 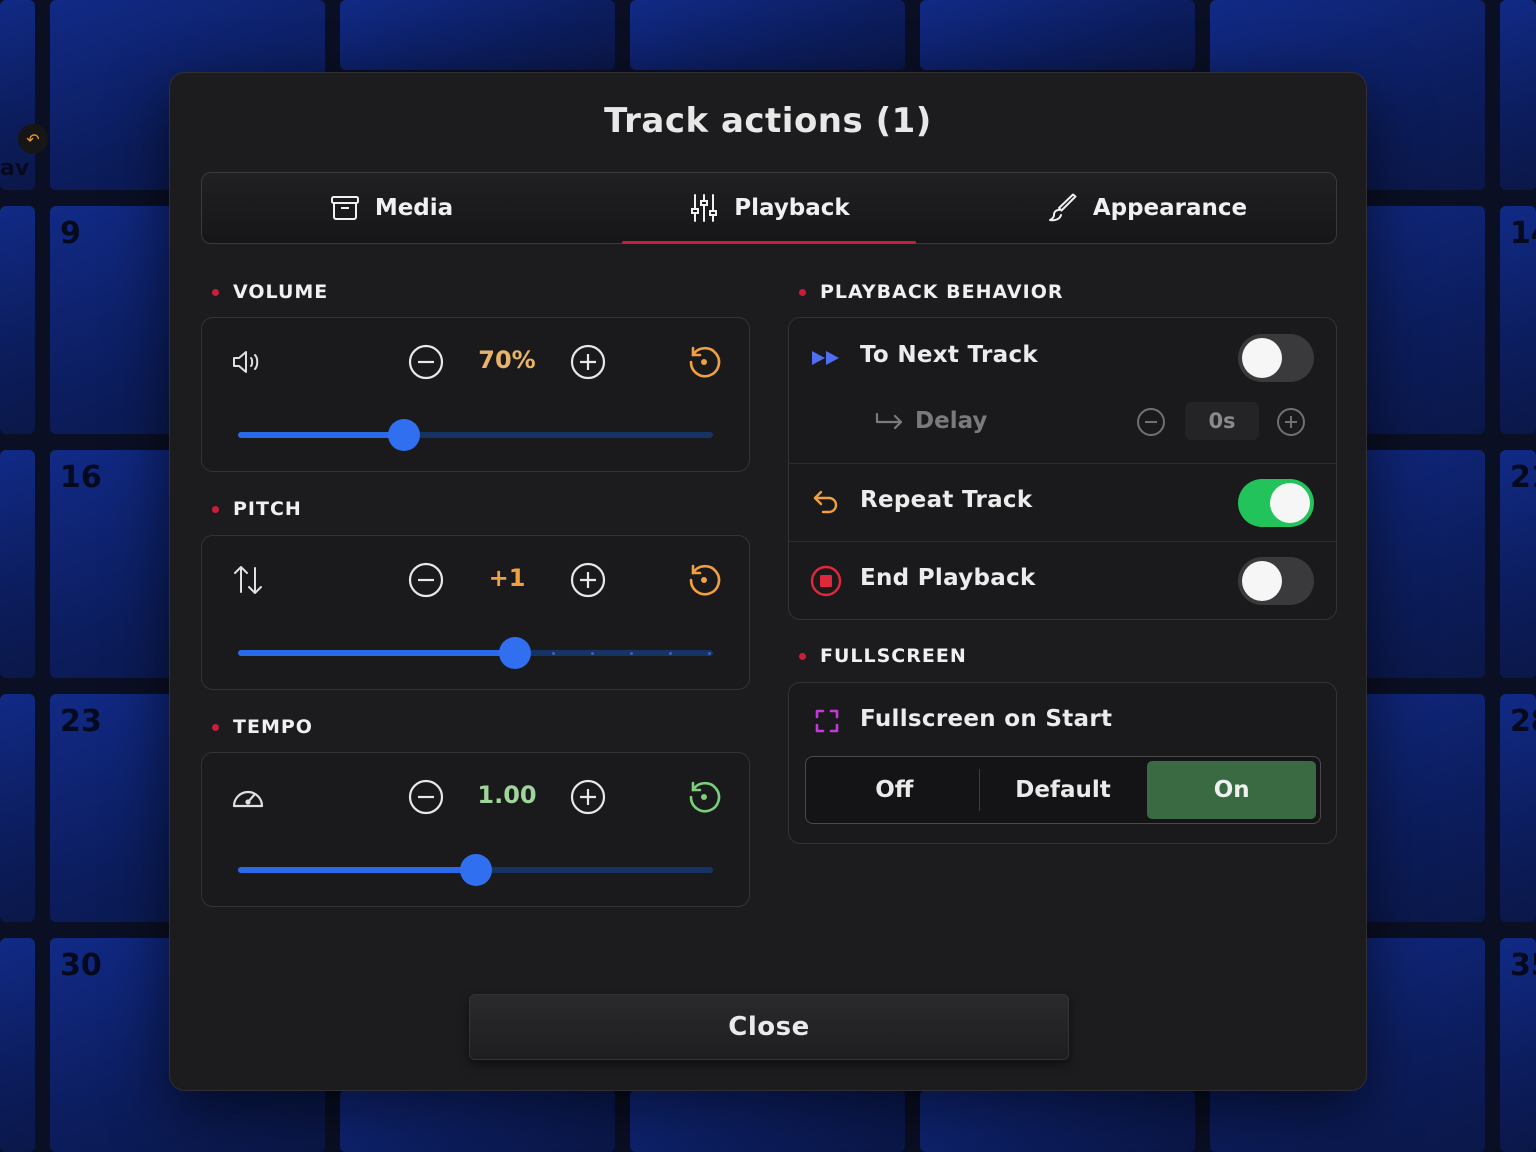 I want to click on pad-number: 16, so click(x=81, y=477).